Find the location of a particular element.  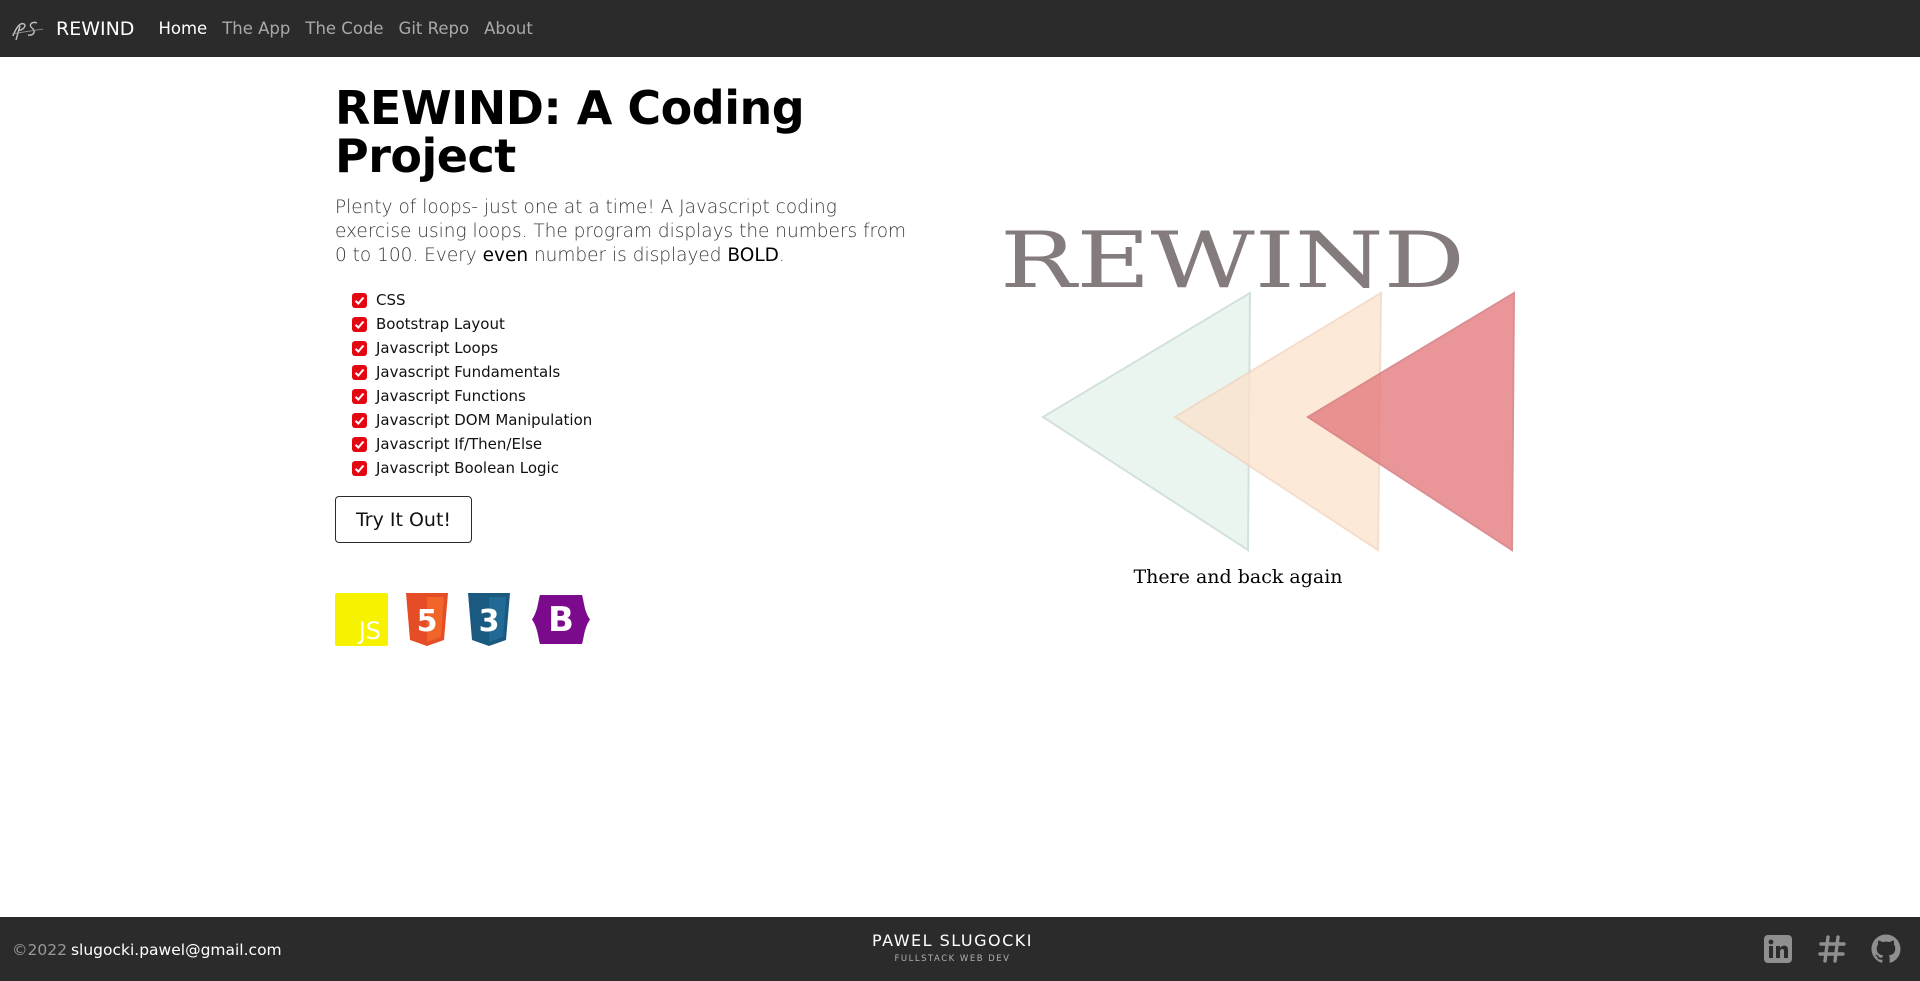

tech-logos: JS 5 3 B is located at coordinates (625, 621).